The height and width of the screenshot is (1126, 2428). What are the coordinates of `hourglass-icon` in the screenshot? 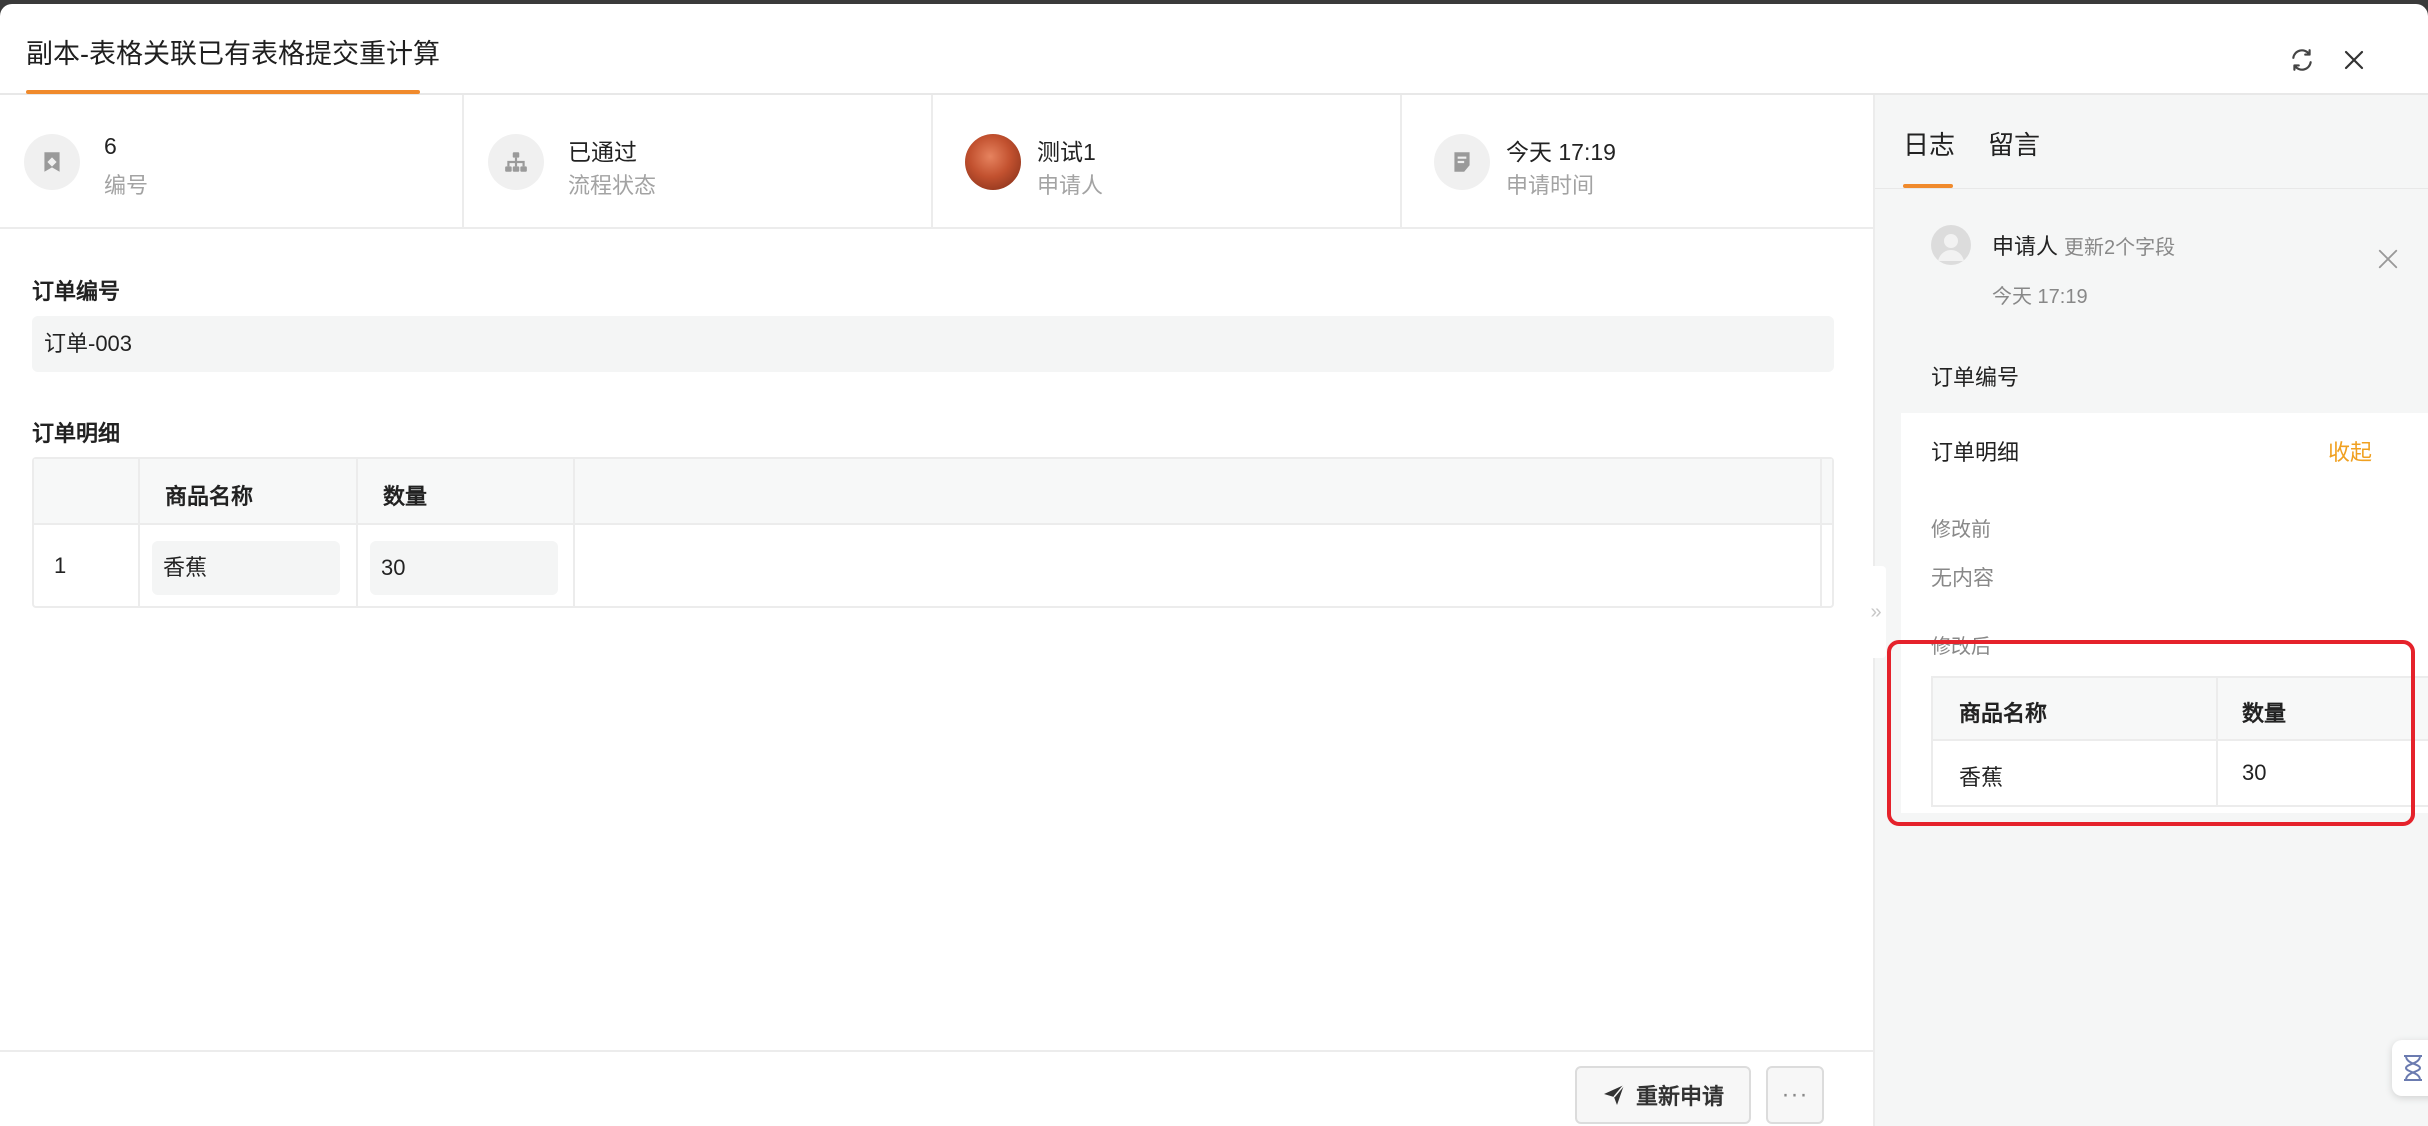 It's located at (2413, 1068).